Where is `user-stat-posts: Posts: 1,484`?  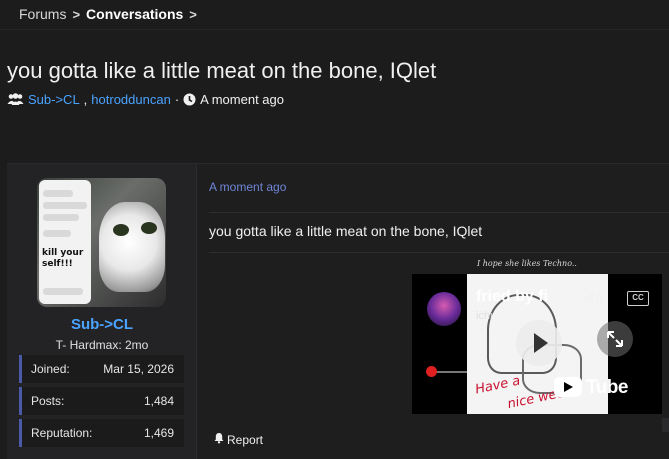
user-stat-posts: Posts: 1,484 is located at coordinates (101, 401).